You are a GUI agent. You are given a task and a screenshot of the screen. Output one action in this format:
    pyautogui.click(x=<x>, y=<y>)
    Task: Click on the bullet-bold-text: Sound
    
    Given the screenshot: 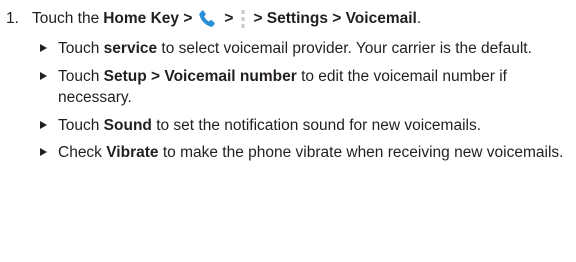 What is the action you would take?
    pyautogui.click(x=127, y=125)
    